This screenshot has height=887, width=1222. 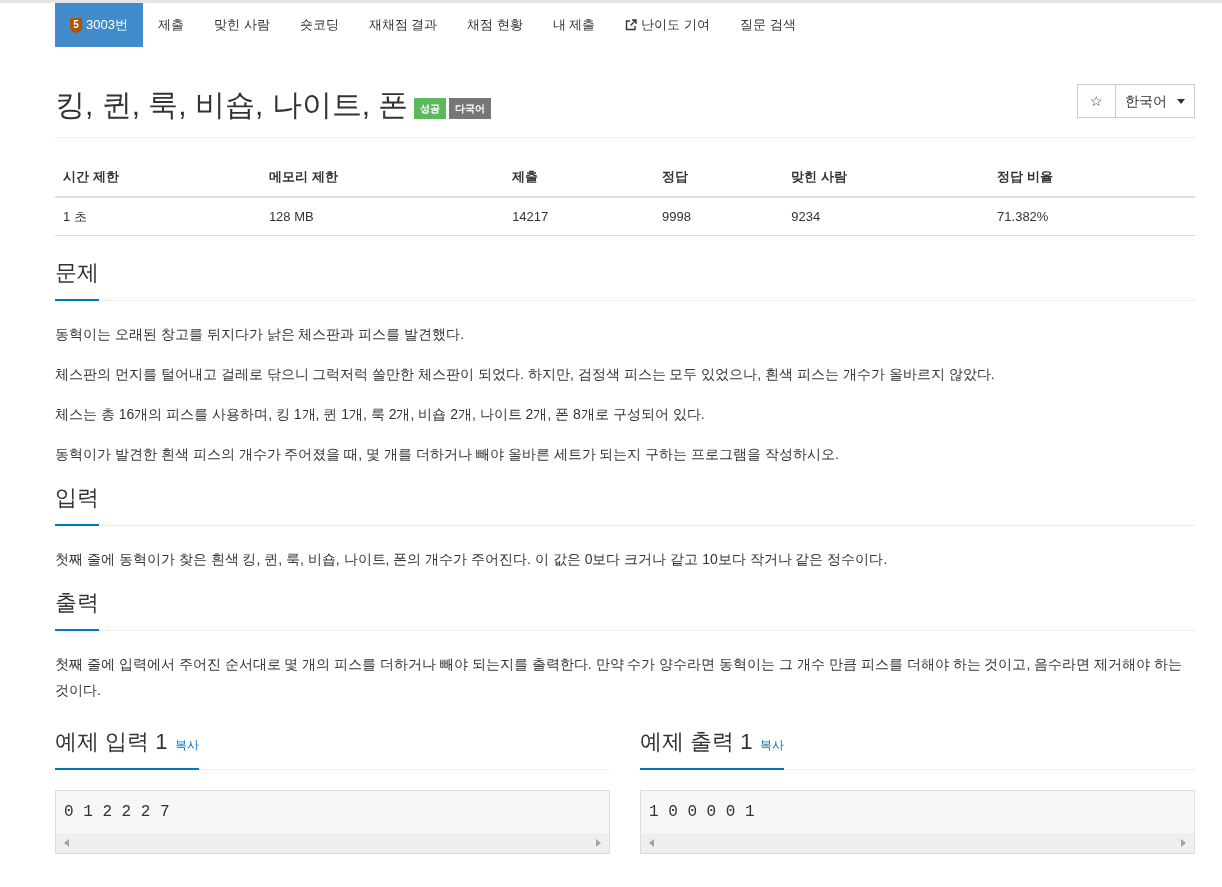 What do you see at coordinates (495, 25) in the screenshot?
I see `nav-tab: 채점 현황` at bounding box center [495, 25].